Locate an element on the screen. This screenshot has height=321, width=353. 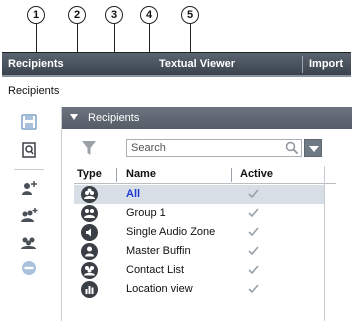
left-toolbar is located at coordinates (30, 214).